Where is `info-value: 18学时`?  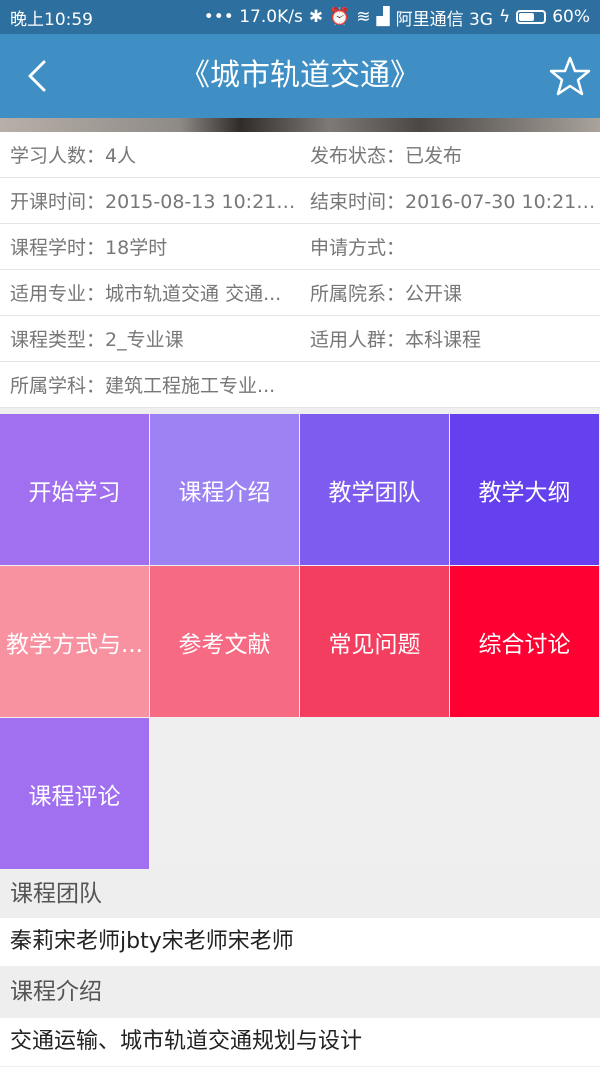 info-value: 18学时 is located at coordinates (136, 248).